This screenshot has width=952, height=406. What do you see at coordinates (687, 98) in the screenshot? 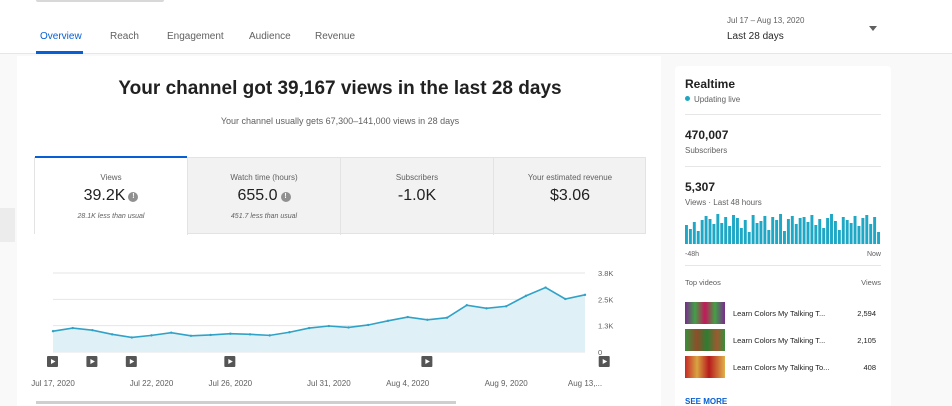
I see `live-dot-icon` at bounding box center [687, 98].